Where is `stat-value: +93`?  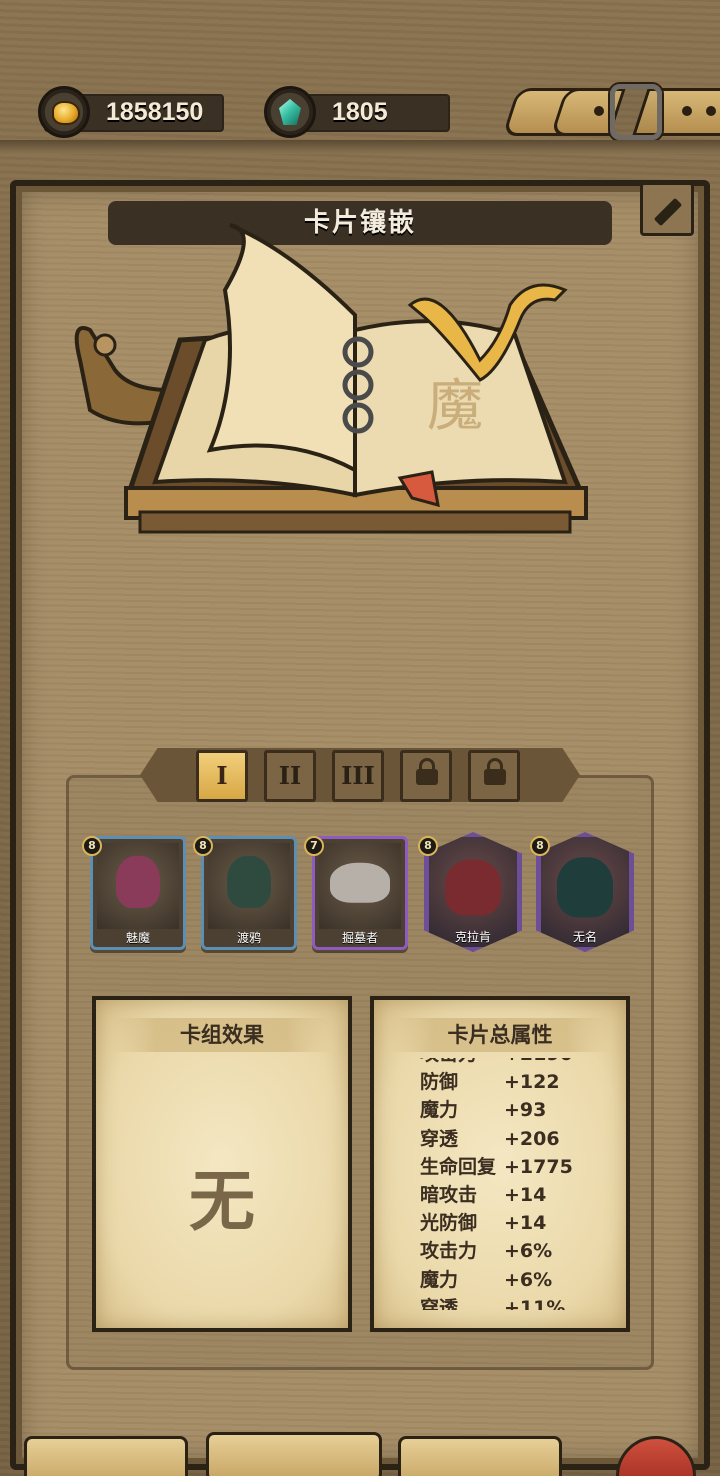
stat-value: +93 is located at coordinates (525, 1110).